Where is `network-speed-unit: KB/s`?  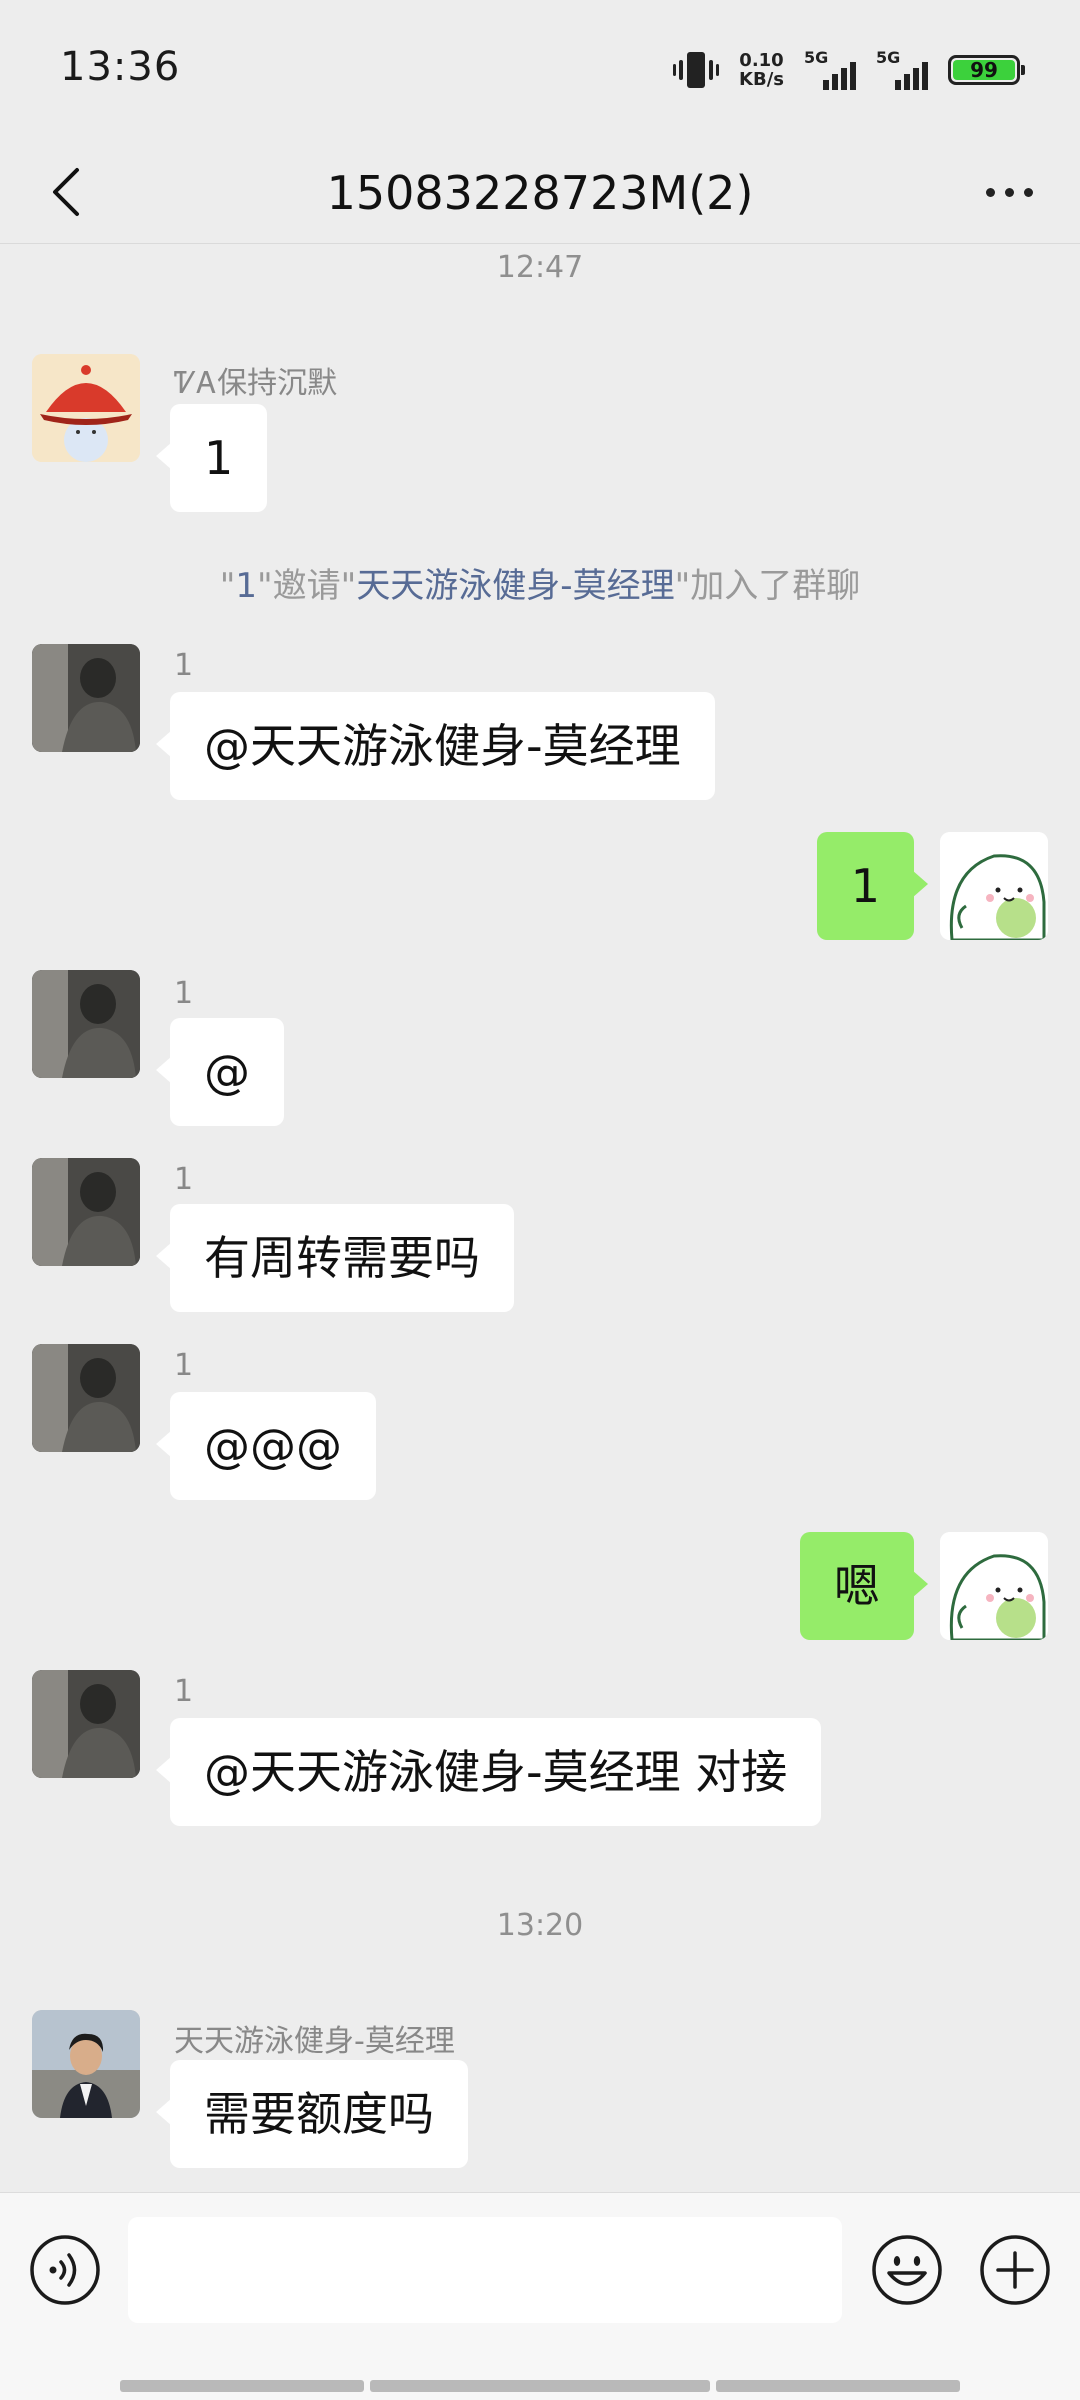
network-speed-unit: KB/s is located at coordinates (761, 79).